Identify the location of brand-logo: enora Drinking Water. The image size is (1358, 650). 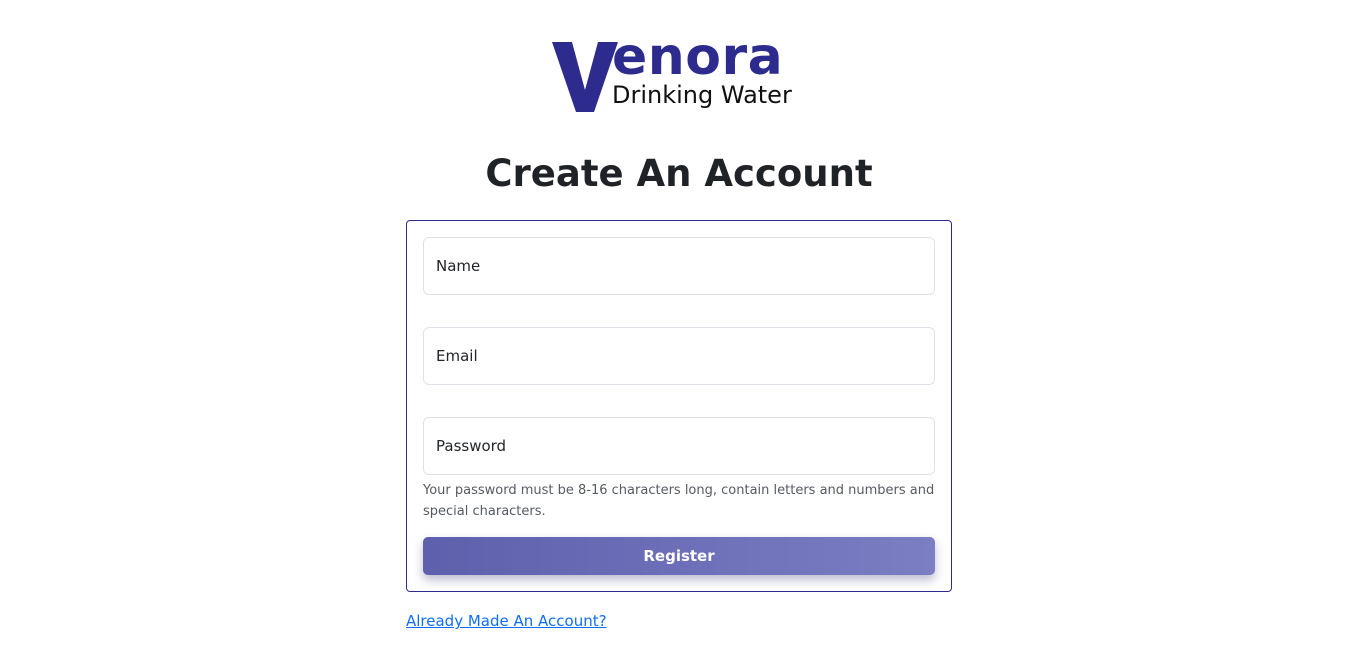
(679, 73).